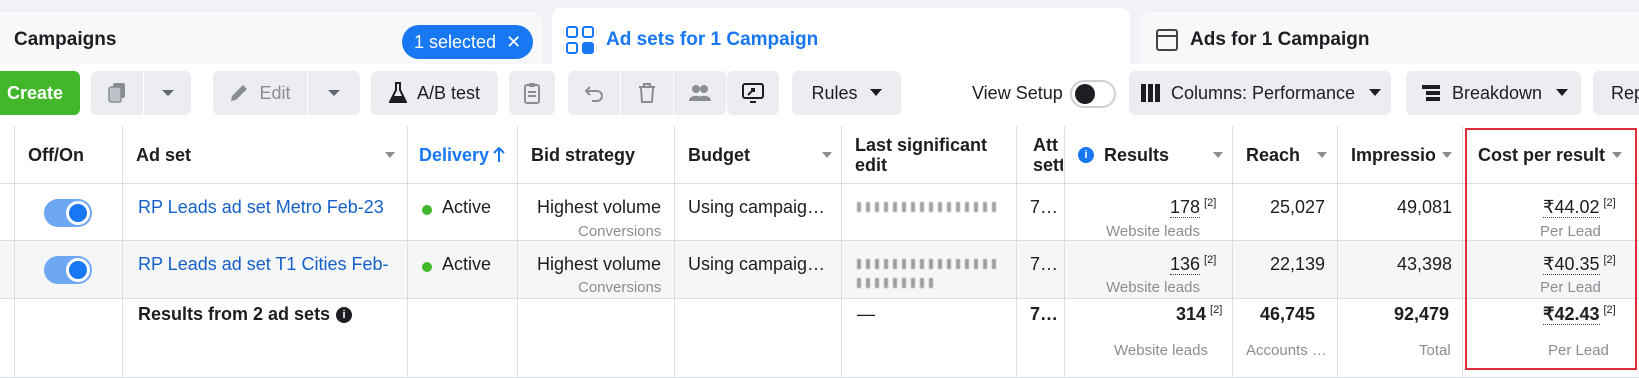 Image resolution: width=1639 pixels, height=378 pixels. I want to click on adset-name-link: RP Leads ad set Metro Feb-23, so click(261, 207).